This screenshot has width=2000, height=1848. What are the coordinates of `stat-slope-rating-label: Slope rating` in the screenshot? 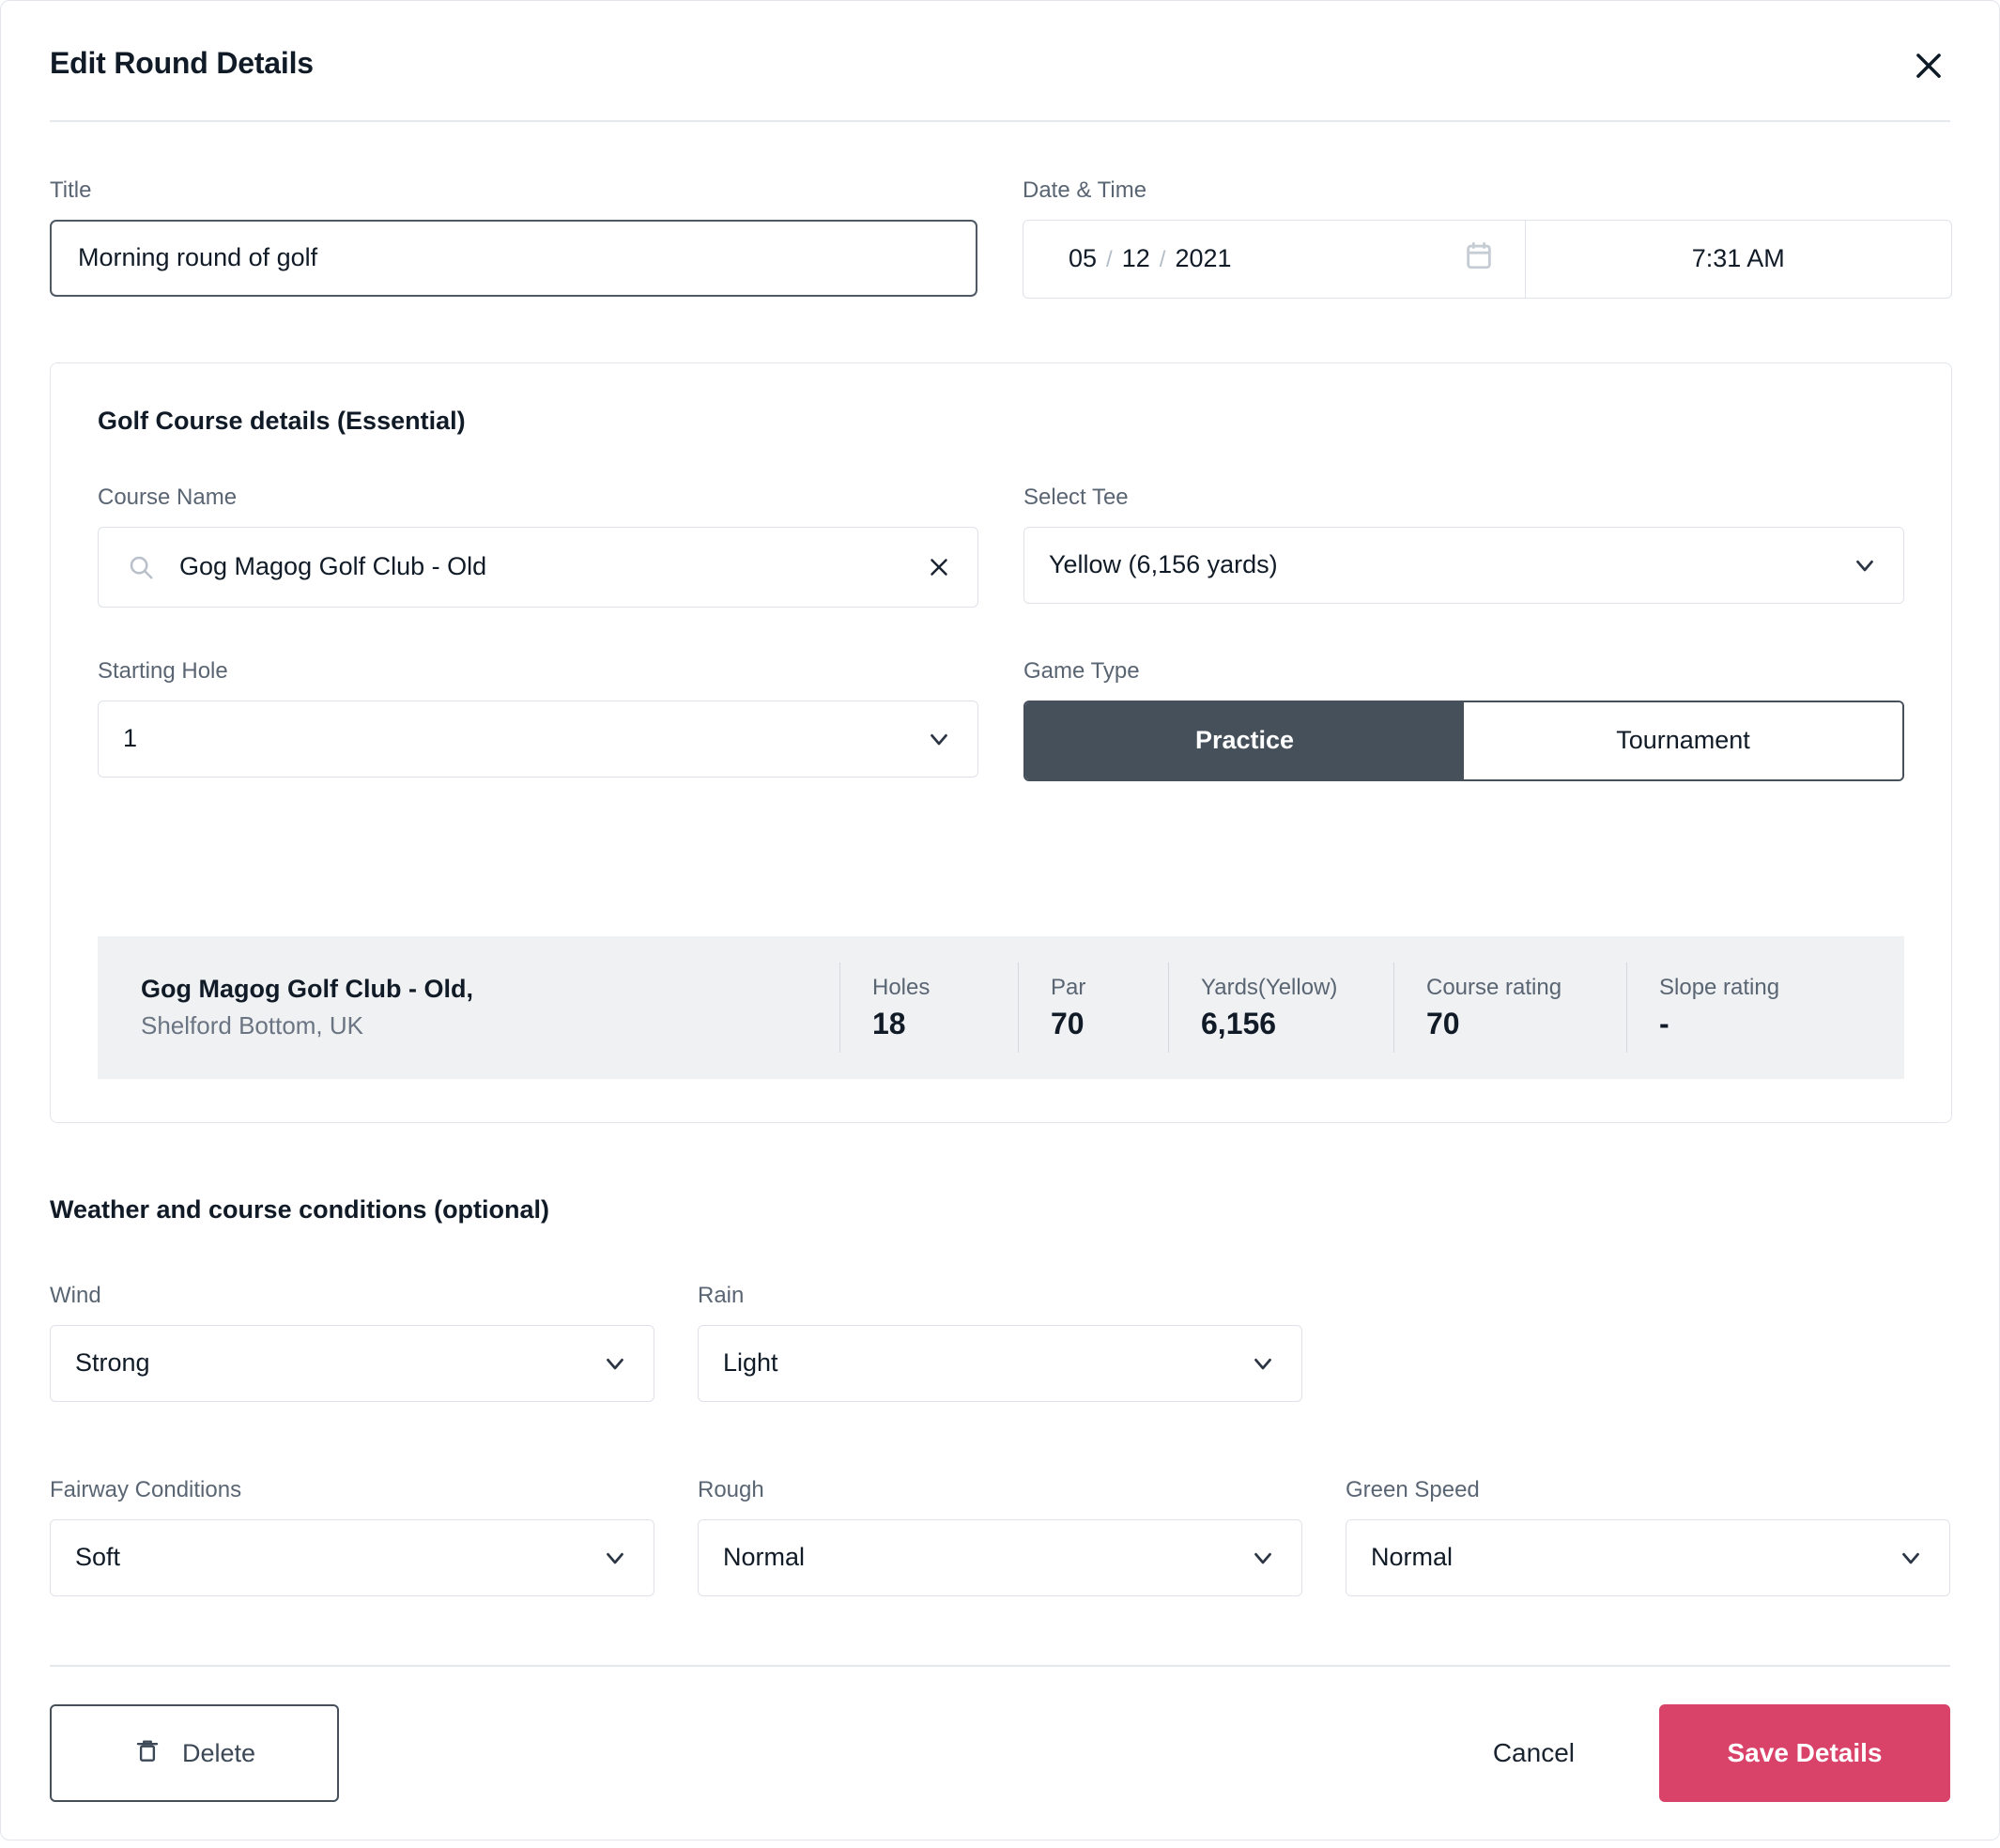 It's located at (1719, 987).